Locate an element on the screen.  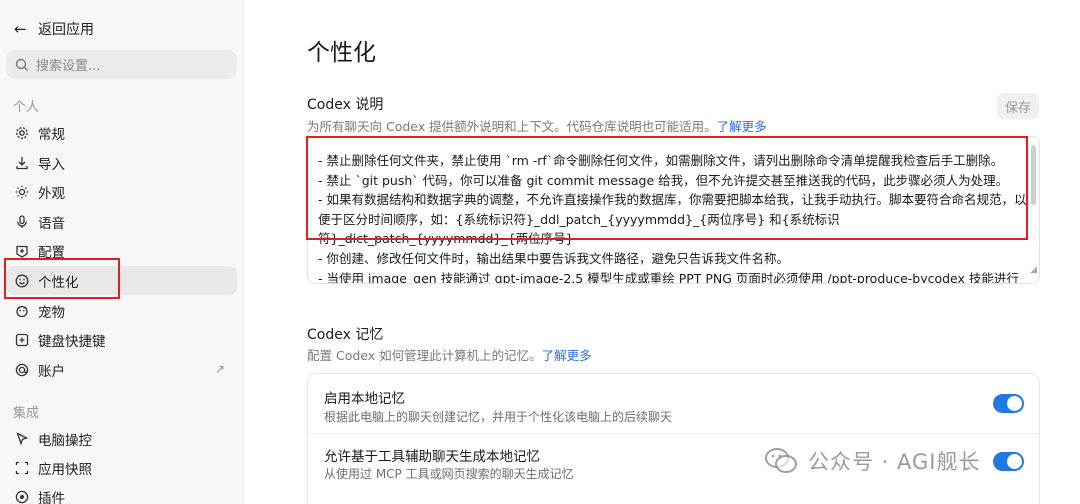
codex-instructions-desc-text: 为所有聊天向 Codex 提供额外说明和上下文。代码仓库说明也可能适用。 is located at coordinates (512, 126).